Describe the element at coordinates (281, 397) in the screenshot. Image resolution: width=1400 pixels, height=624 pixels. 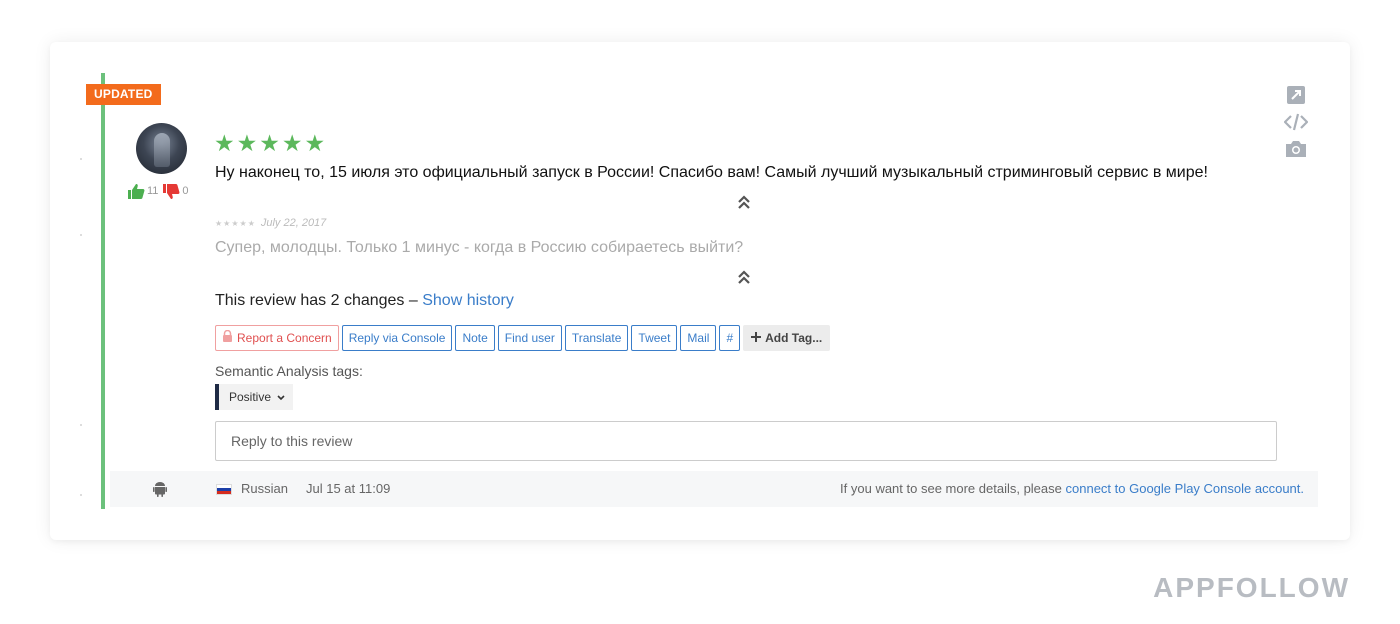
I see `chevron-down-icon` at that location.